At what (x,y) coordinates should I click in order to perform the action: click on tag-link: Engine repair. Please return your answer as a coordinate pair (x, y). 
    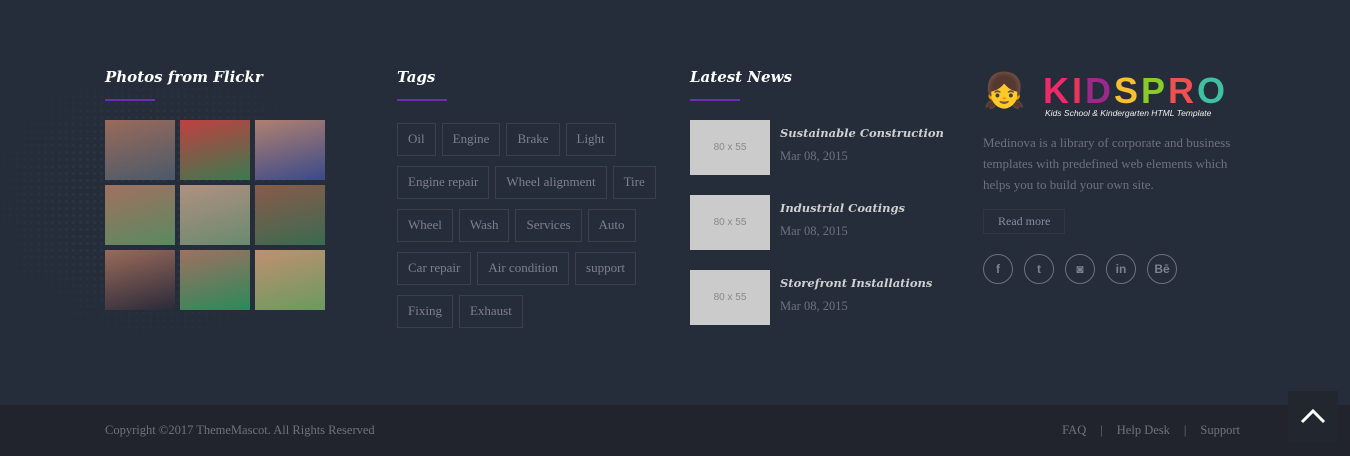
    Looking at the image, I should click on (443, 182).